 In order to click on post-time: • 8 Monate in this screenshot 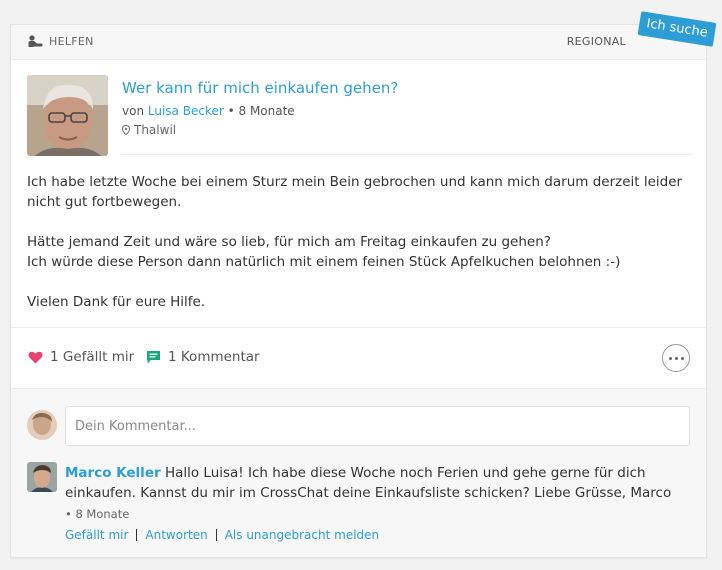, I will do `click(261, 111)`.